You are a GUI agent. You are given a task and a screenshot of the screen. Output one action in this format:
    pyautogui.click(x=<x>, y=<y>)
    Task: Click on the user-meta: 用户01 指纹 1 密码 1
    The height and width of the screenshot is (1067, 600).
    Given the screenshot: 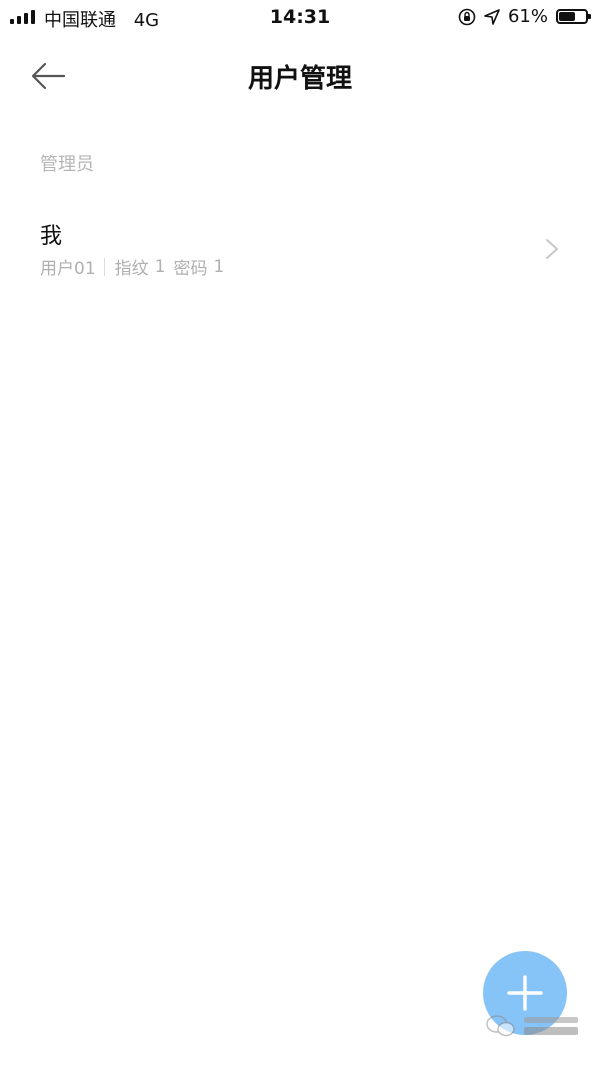 What is the action you would take?
    pyautogui.click(x=132, y=267)
    